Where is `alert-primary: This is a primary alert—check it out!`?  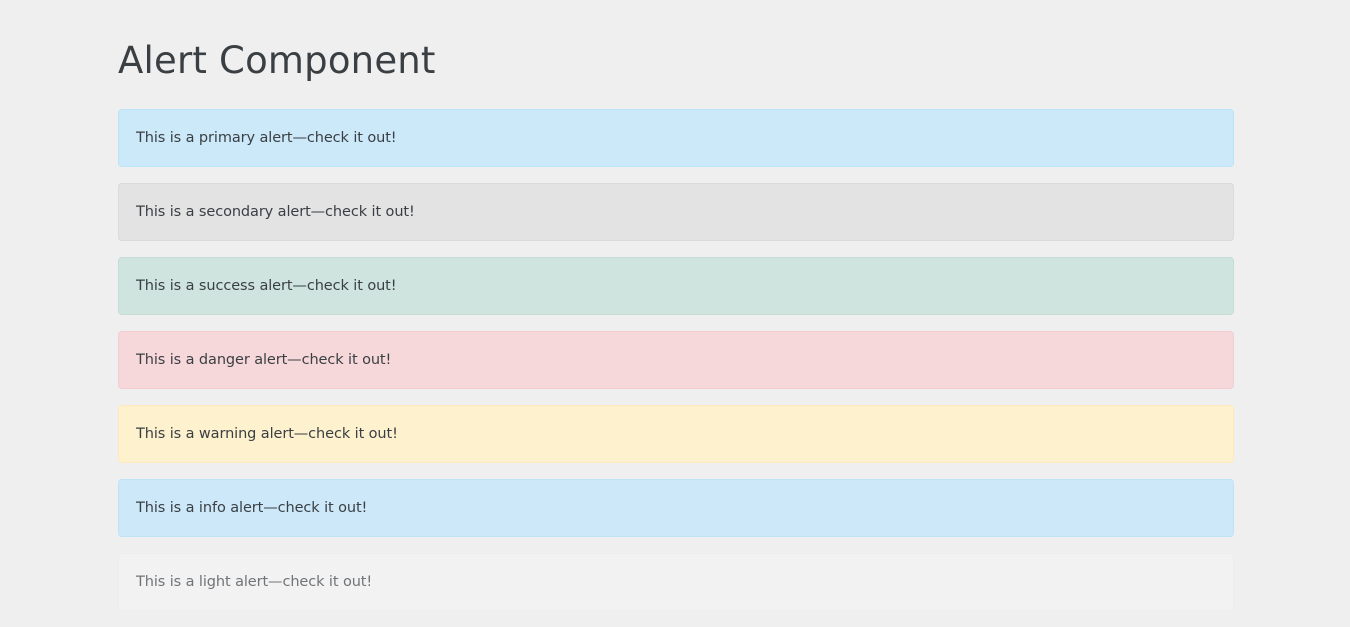
alert-primary: This is a primary alert—check it out! is located at coordinates (676, 138).